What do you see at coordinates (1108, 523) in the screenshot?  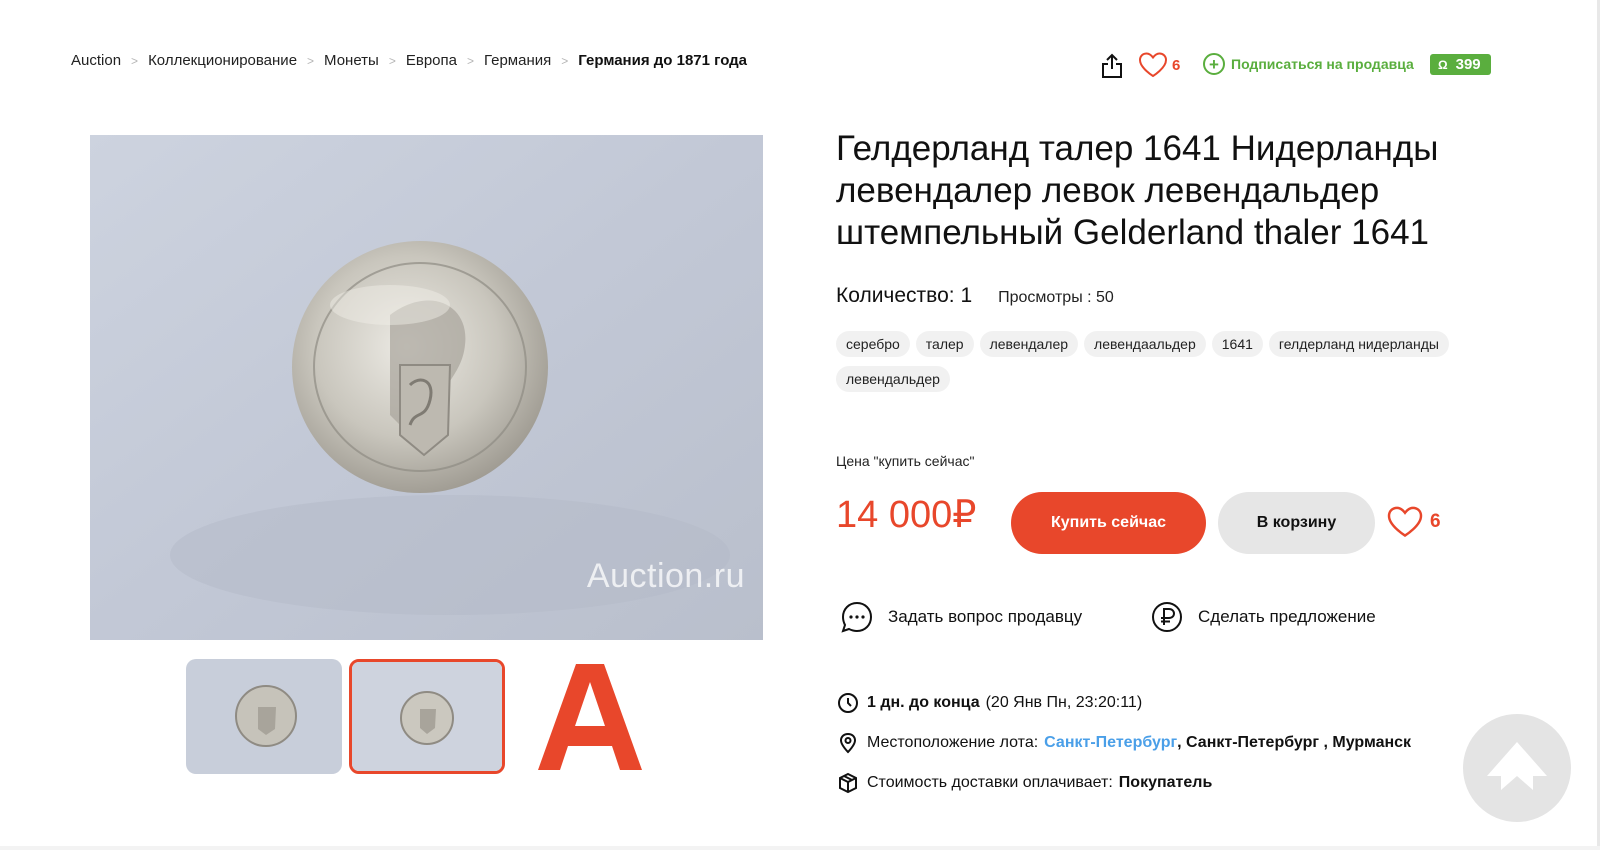 I see `buy-now-button: Купить сейчас` at bounding box center [1108, 523].